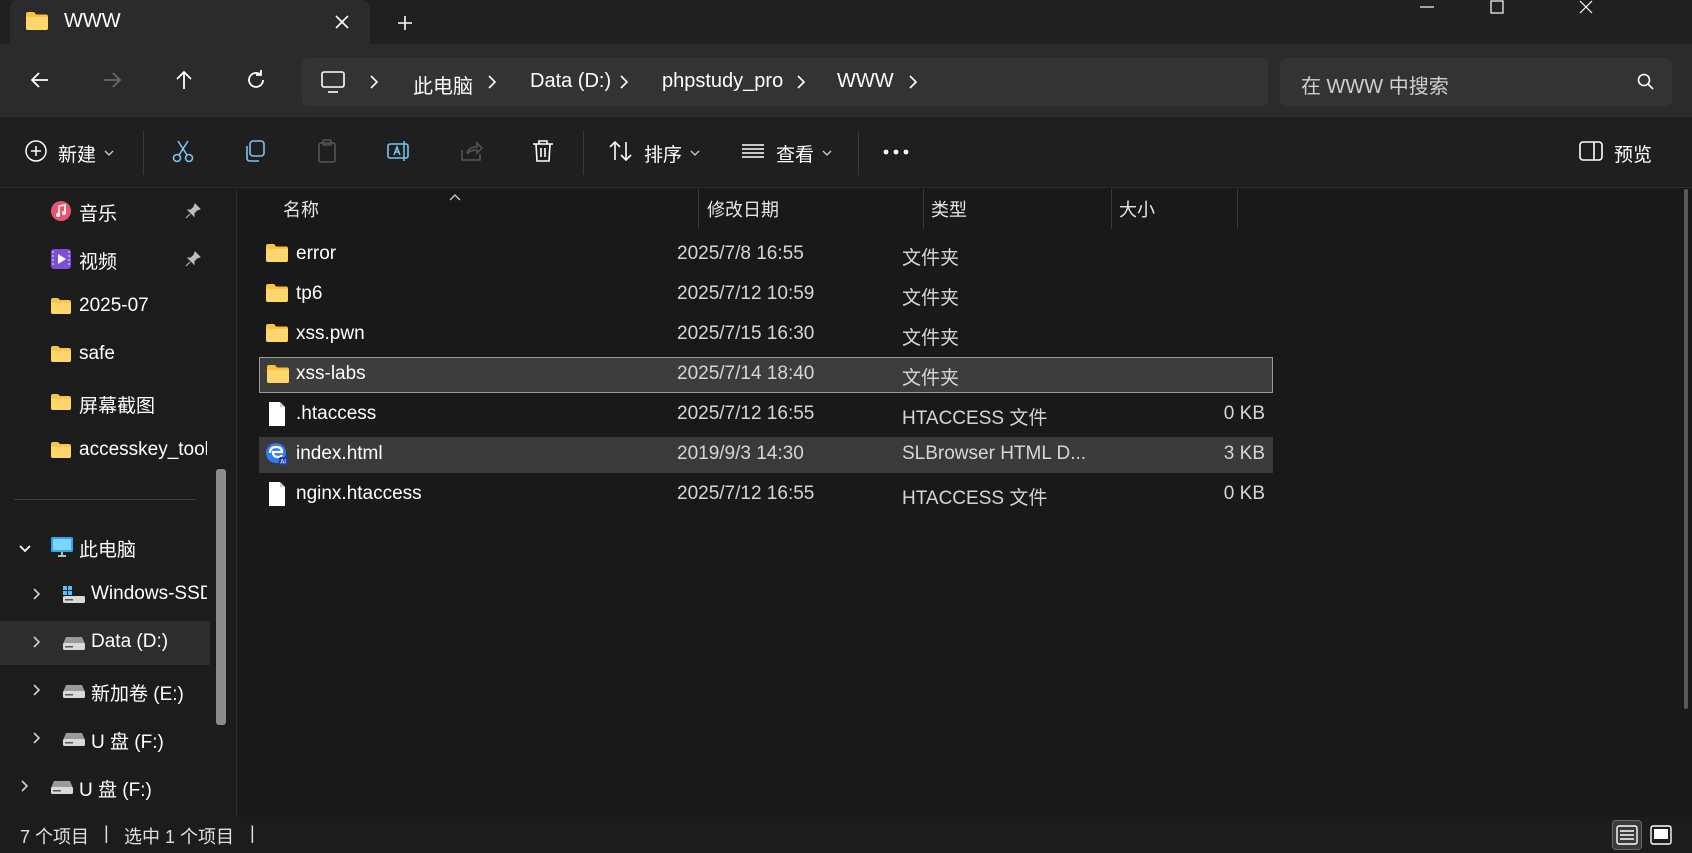 The height and width of the screenshot is (853, 1692). What do you see at coordinates (1661, 835) in the screenshot?
I see `tiles-view-icon` at bounding box center [1661, 835].